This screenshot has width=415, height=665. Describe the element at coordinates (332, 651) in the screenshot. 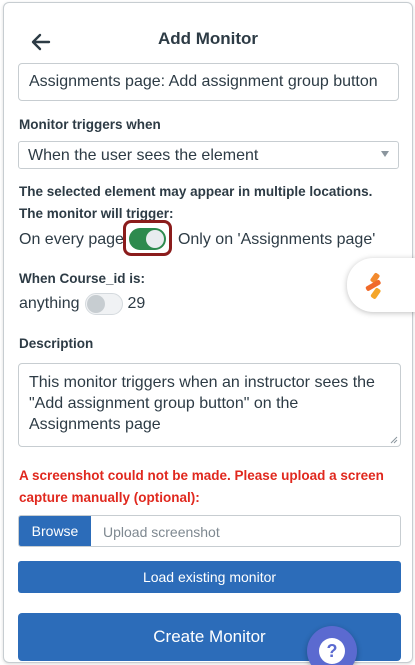

I see `question-icon: ?` at that location.